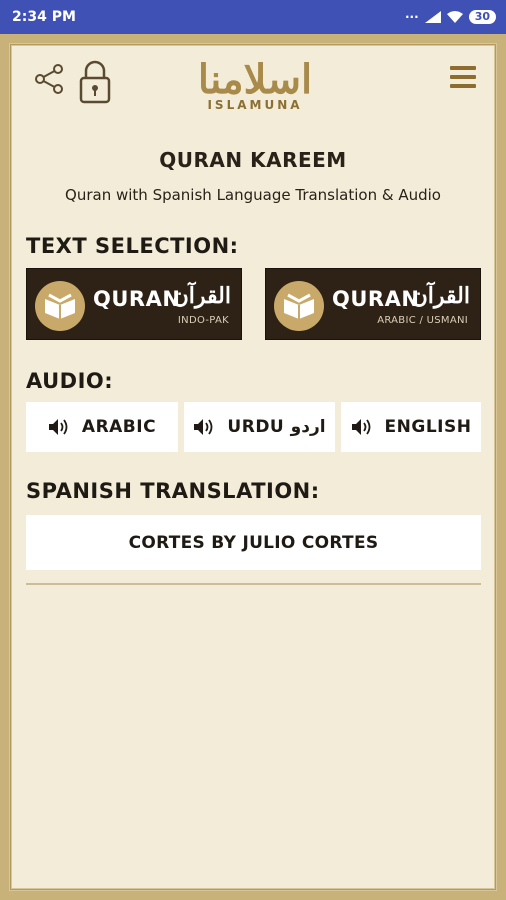  Describe the element at coordinates (119, 427) in the screenshot. I see `audio-arabic-label: ARABIC` at that location.